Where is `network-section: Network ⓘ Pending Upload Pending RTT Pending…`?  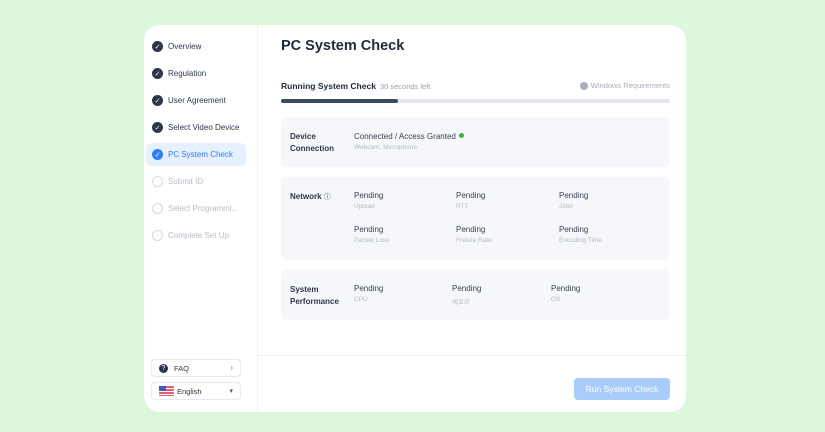 network-section: Network ⓘ Pending Upload Pending RTT Pending… is located at coordinates (475, 218).